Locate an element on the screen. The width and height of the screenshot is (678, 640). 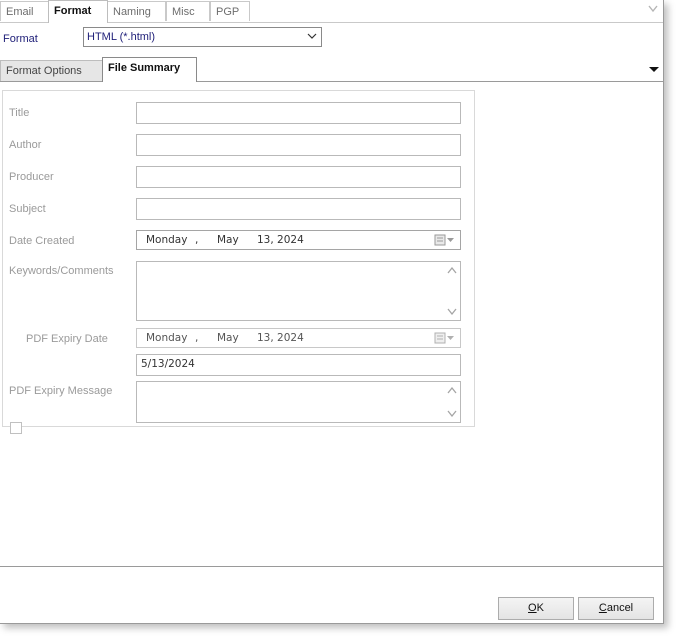
tab-naming-label: Naming is located at coordinates (132, 12).